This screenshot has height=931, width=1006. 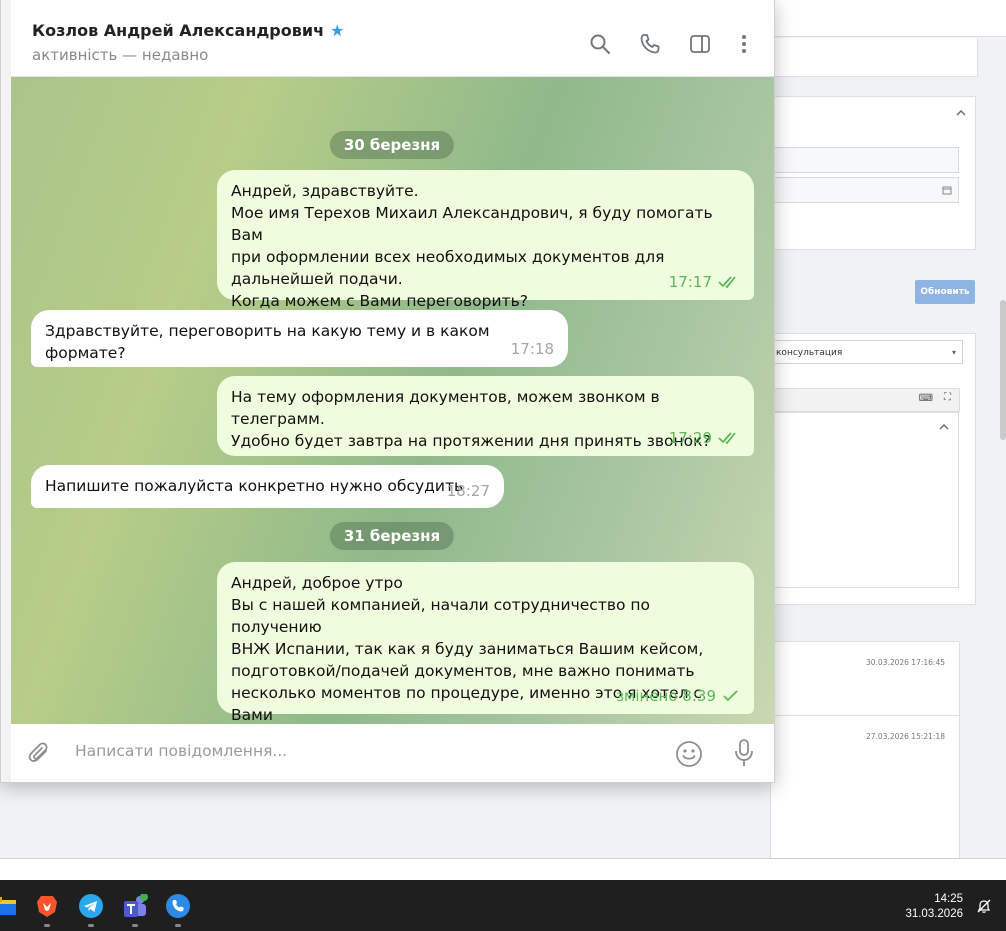 I want to click on select-caret-icon: ▾, so click(x=953, y=352).